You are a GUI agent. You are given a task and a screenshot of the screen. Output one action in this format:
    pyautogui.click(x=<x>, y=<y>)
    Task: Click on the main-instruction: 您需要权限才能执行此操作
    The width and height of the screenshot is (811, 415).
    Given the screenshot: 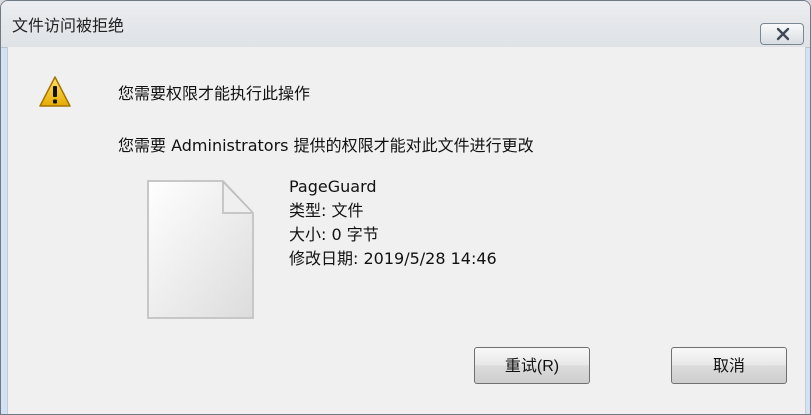 What is the action you would take?
    pyautogui.click(x=214, y=93)
    